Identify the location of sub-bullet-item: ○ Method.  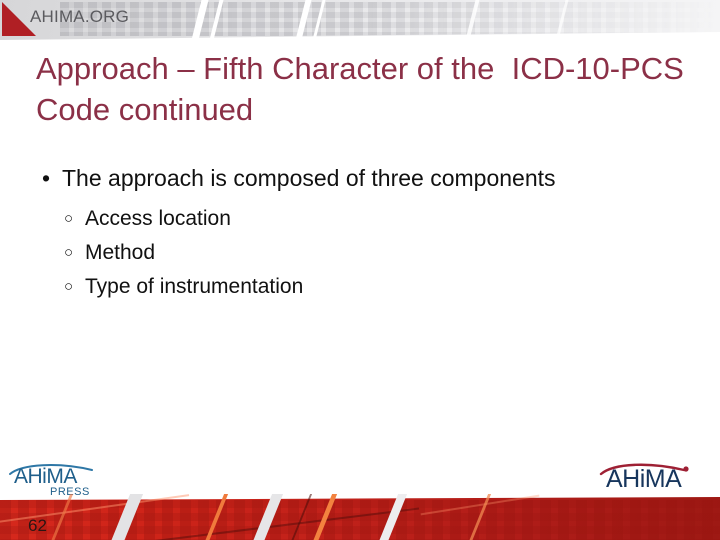
(312, 252).